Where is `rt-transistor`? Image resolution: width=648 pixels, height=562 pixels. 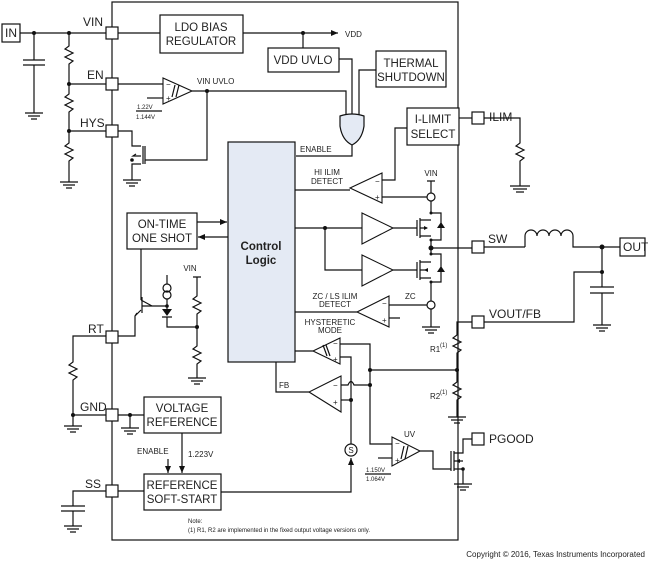
rt-transistor is located at coordinates (142, 317).